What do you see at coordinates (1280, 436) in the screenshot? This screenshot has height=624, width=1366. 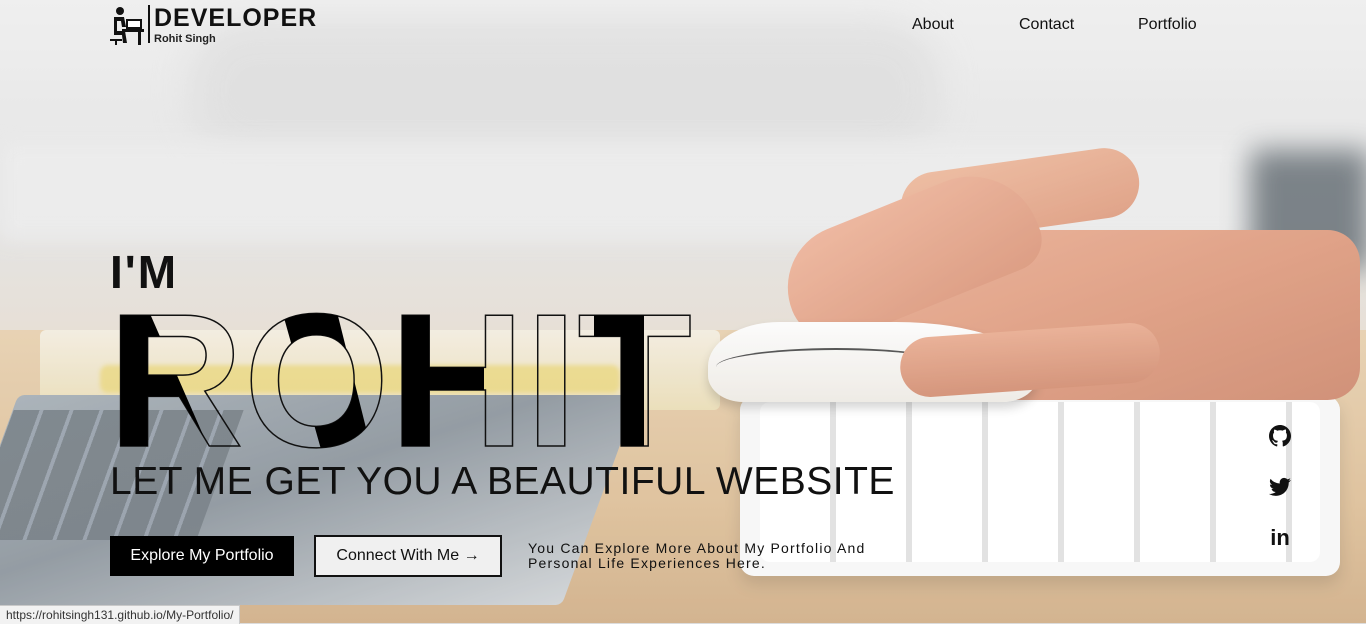 I see `github-icon` at bounding box center [1280, 436].